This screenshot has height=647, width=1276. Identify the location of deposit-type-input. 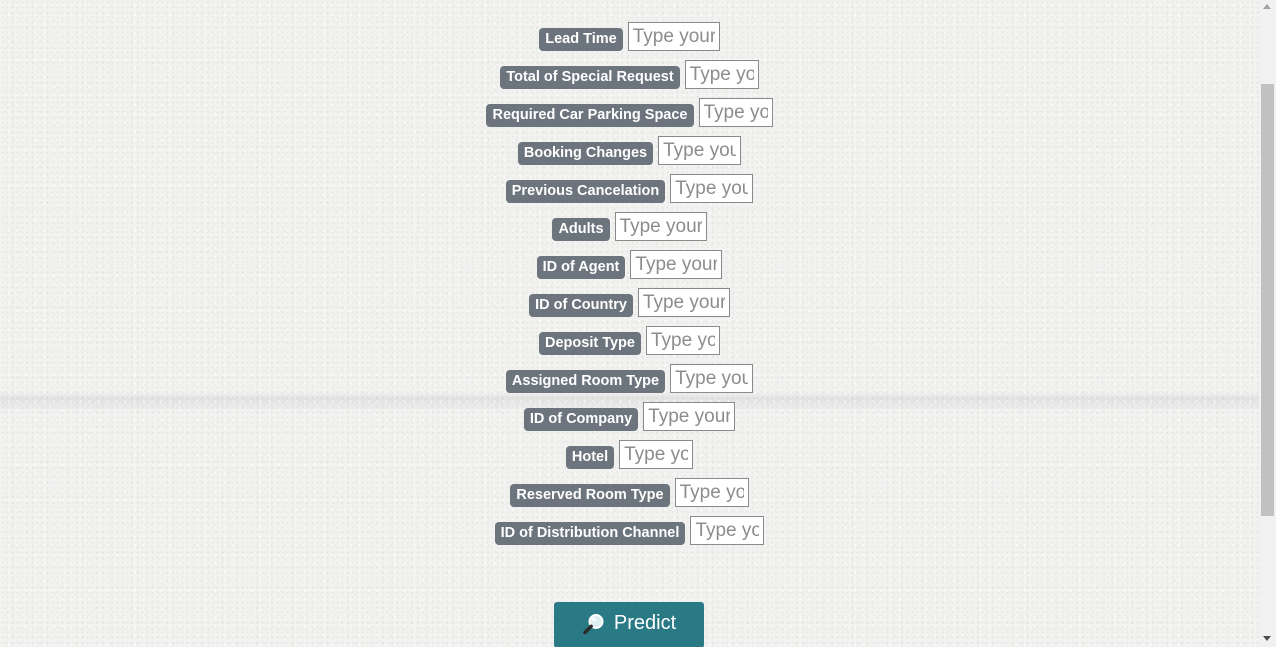
(682, 340).